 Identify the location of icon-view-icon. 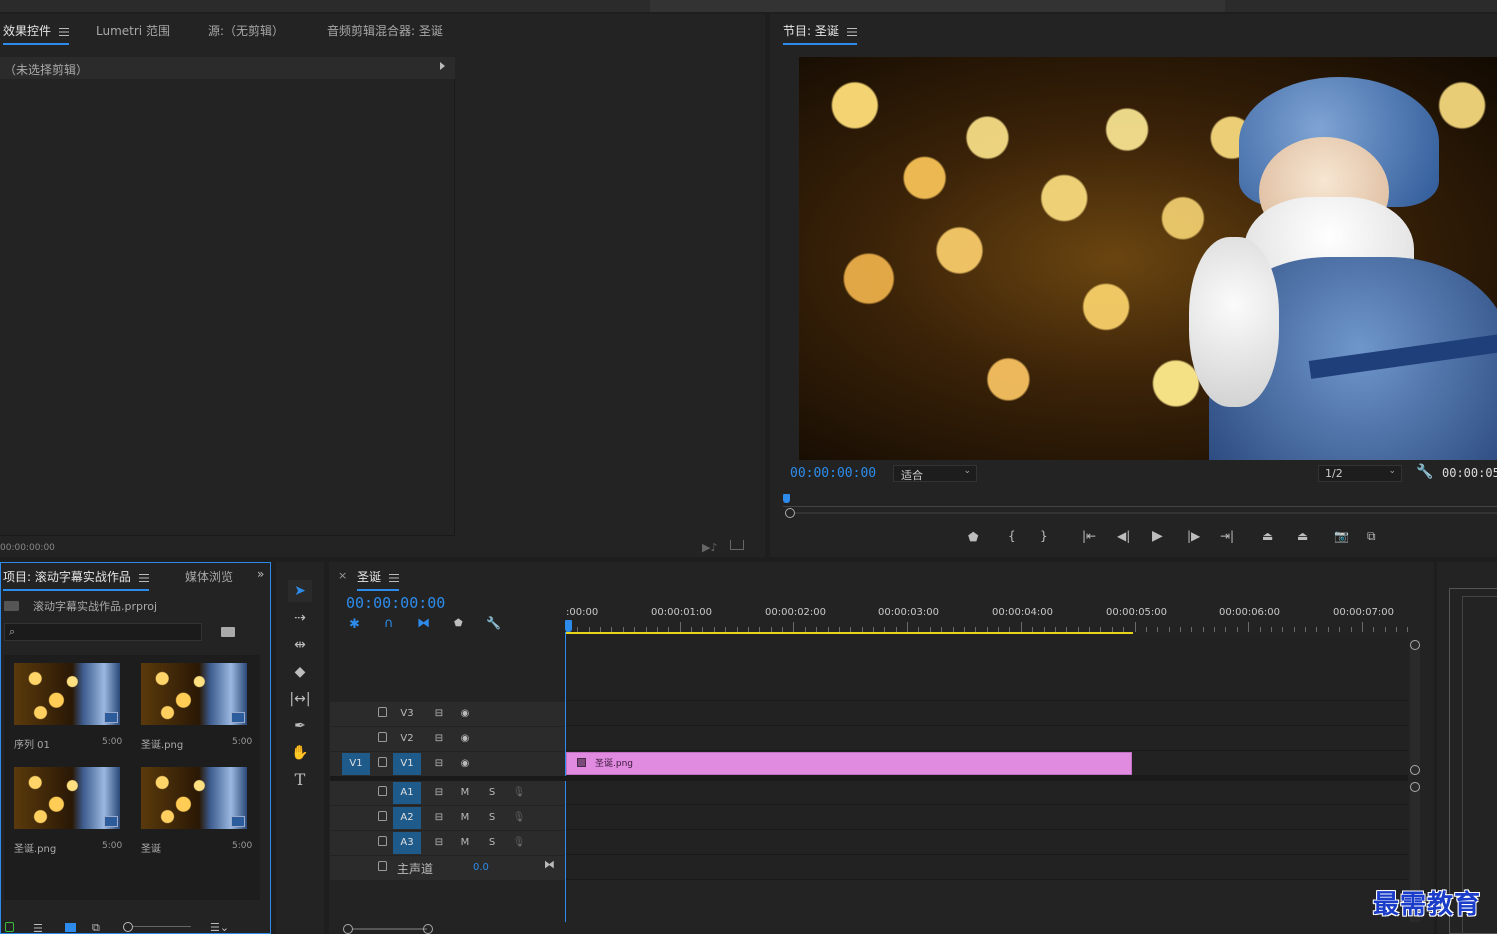
(70, 927).